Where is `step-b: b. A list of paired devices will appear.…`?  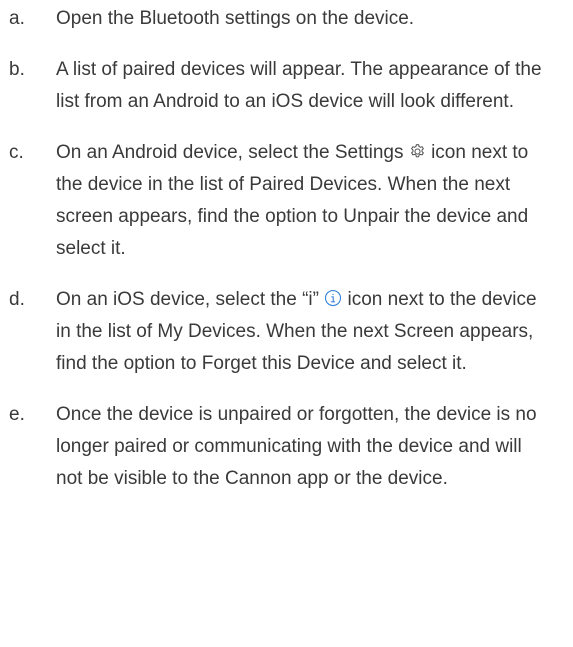
step-b: b. A list of paired devices will appear.… is located at coordinates (286, 86).